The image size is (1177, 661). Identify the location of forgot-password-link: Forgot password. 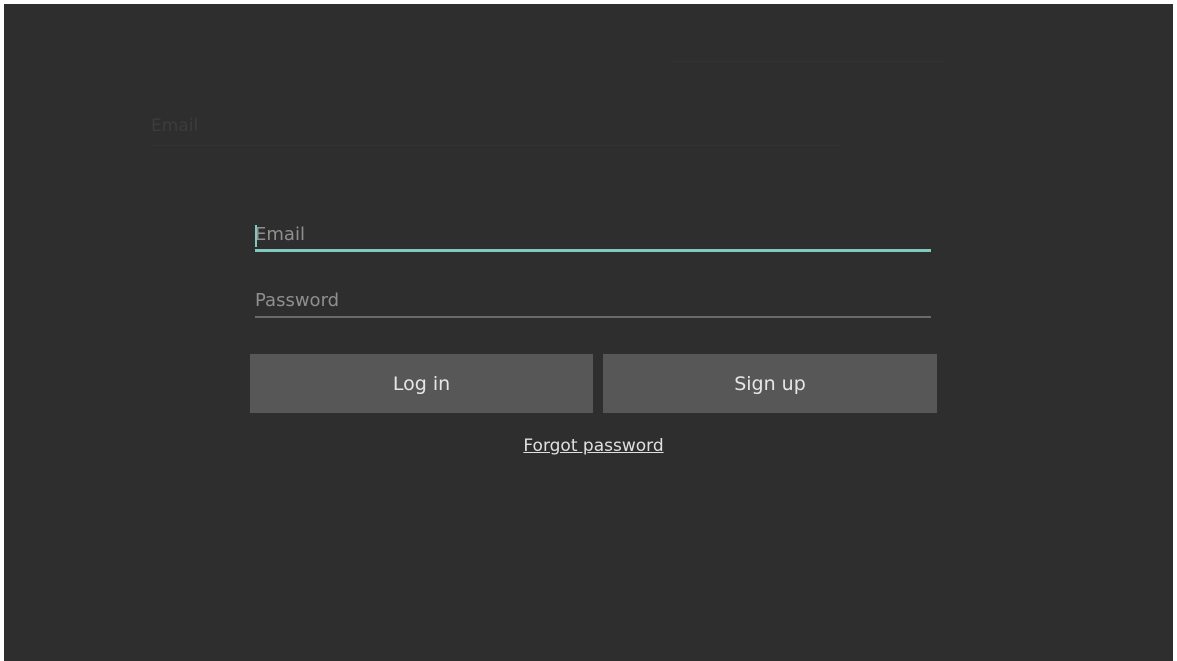
(593, 446).